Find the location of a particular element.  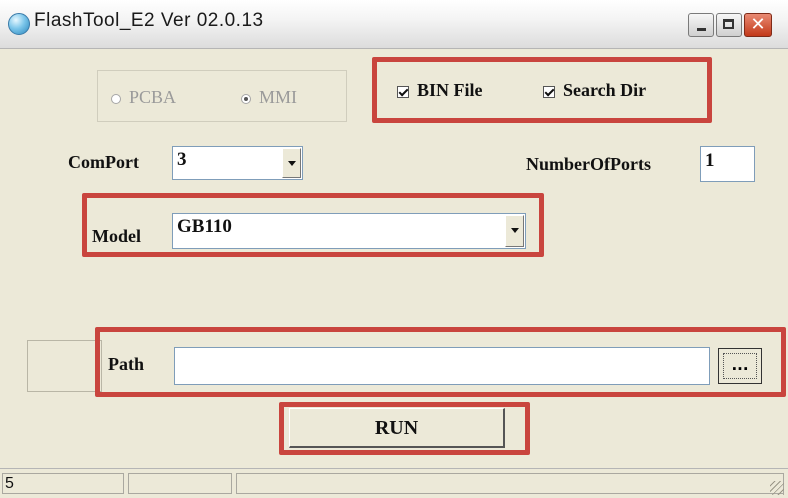

radio-pcba: PCBA is located at coordinates (143, 97).